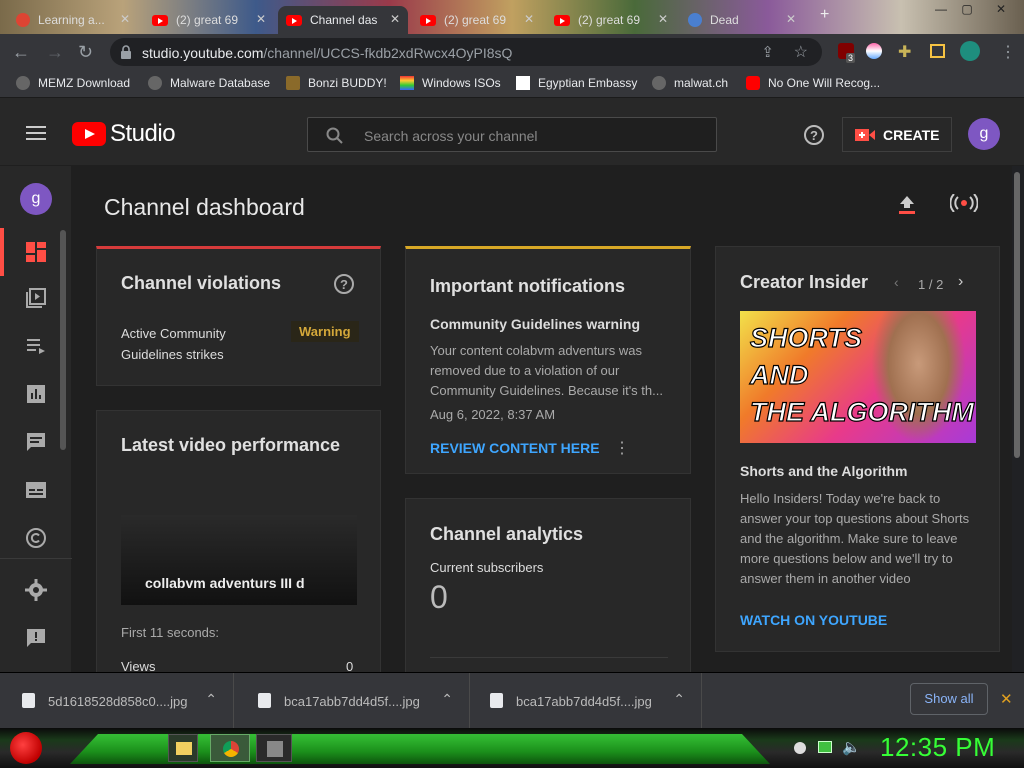 This screenshot has width=1024, height=768. Describe the element at coordinates (911, 134) in the screenshot. I see `create-label: CREATE` at that location.